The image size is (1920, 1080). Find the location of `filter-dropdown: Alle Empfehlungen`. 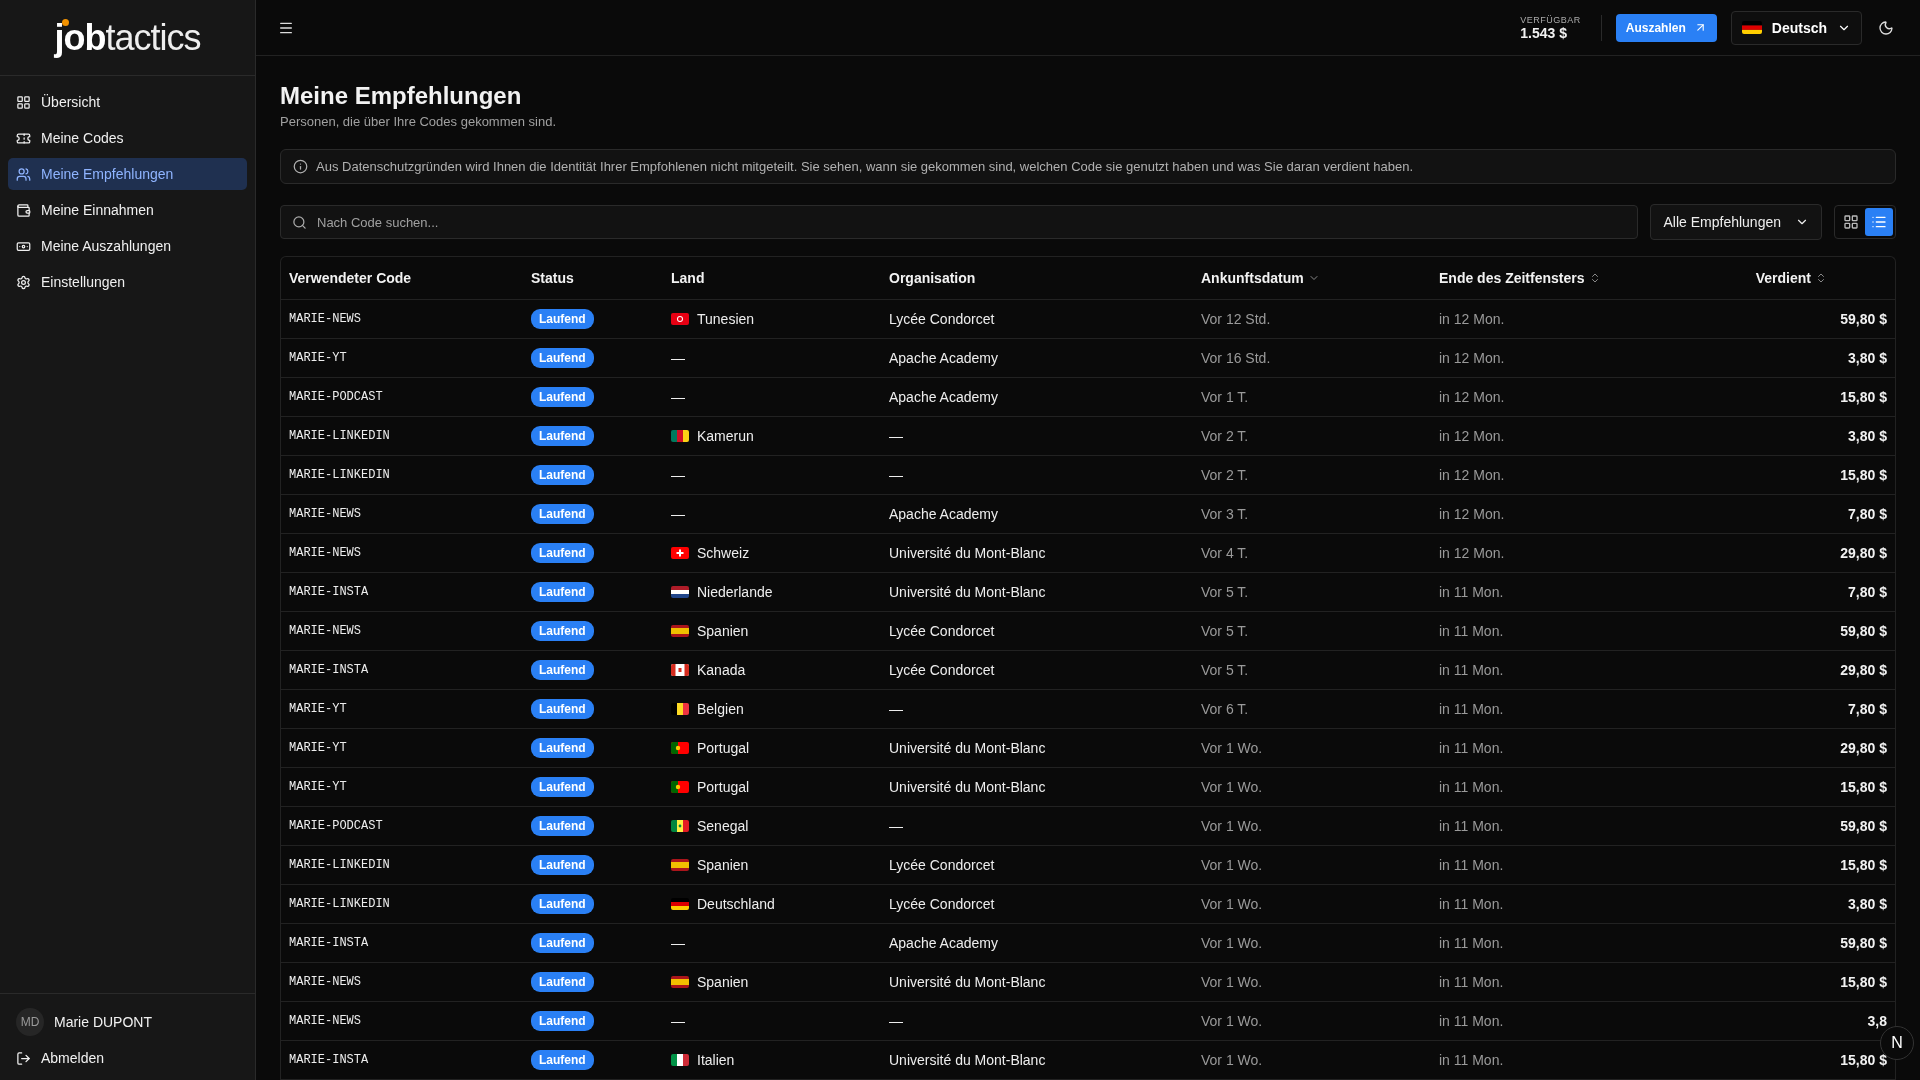

filter-dropdown: Alle Empfehlungen is located at coordinates (1736, 222).